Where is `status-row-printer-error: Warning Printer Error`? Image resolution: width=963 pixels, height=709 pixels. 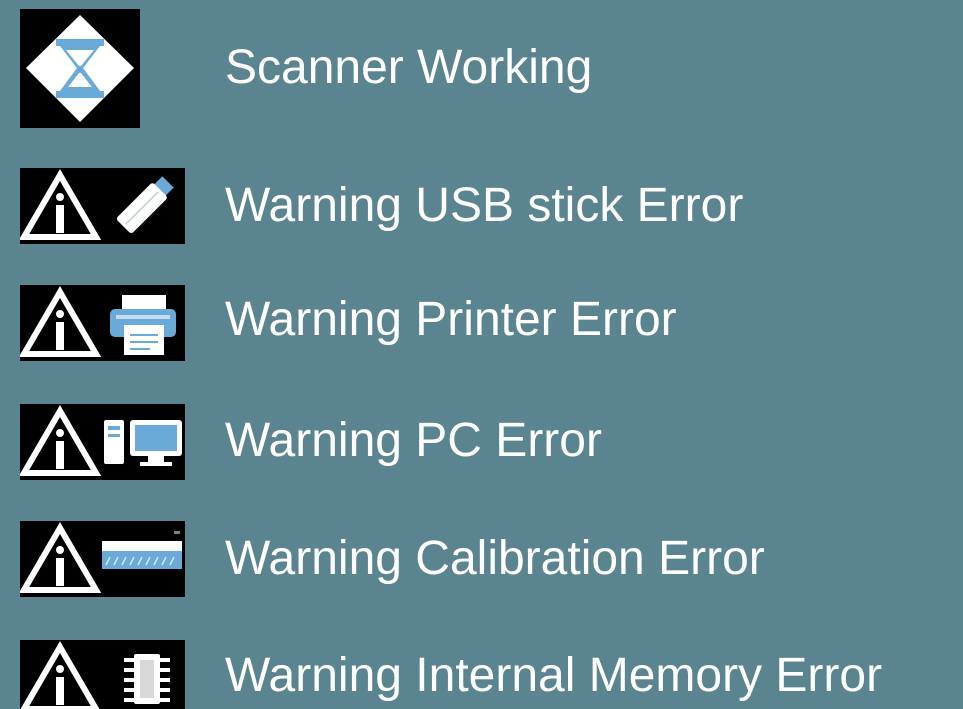
status-row-printer-error: Warning Printer Error is located at coordinates (481, 325).